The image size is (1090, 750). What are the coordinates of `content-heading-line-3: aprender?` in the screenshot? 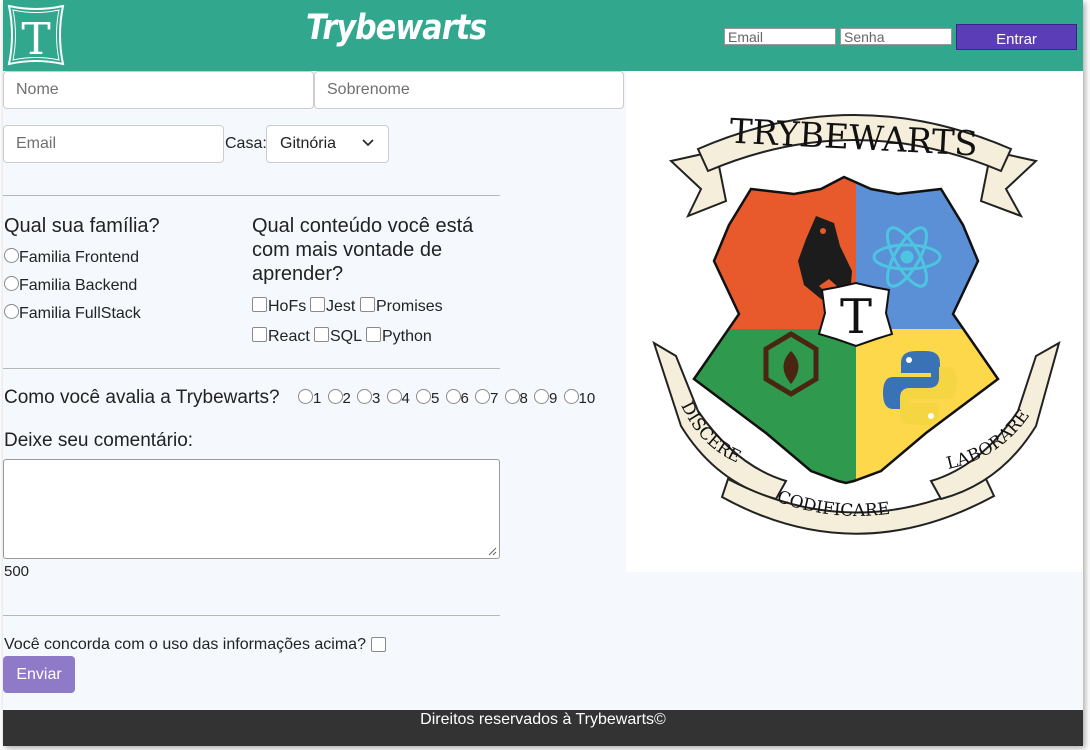 It's located at (298, 274).